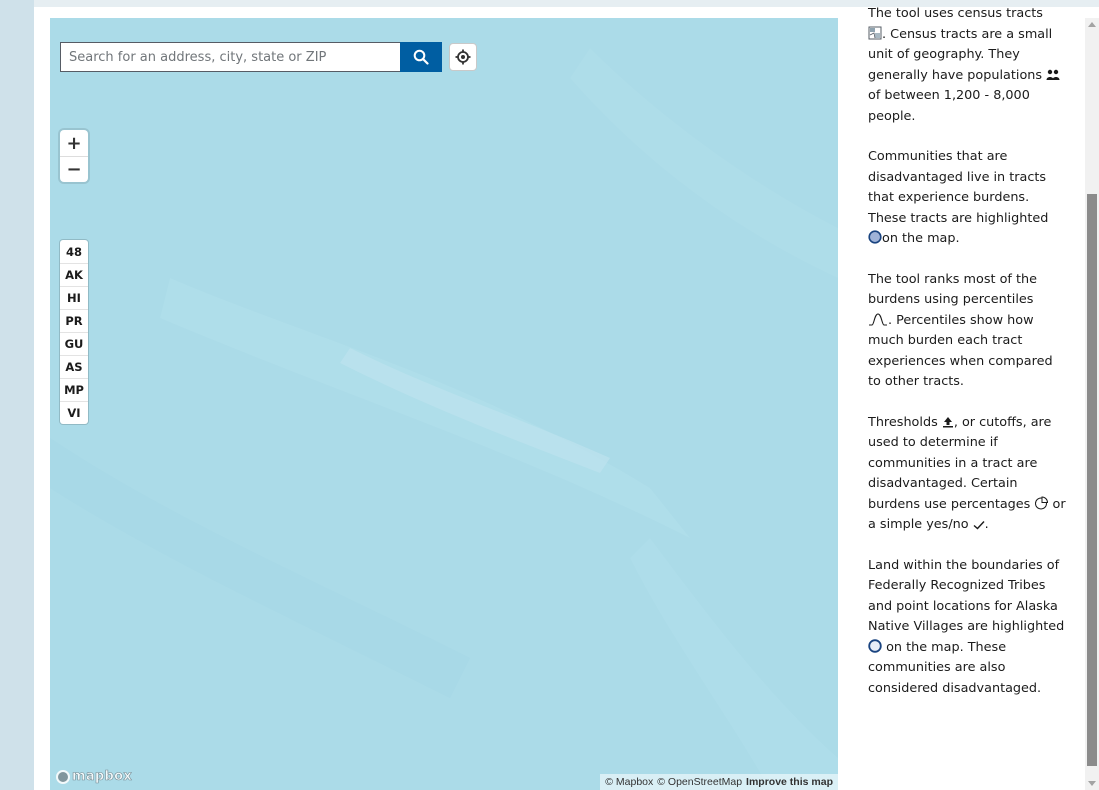  What do you see at coordinates (63, 776) in the screenshot?
I see `mapbox-logo-icon` at bounding box center [63, 776].